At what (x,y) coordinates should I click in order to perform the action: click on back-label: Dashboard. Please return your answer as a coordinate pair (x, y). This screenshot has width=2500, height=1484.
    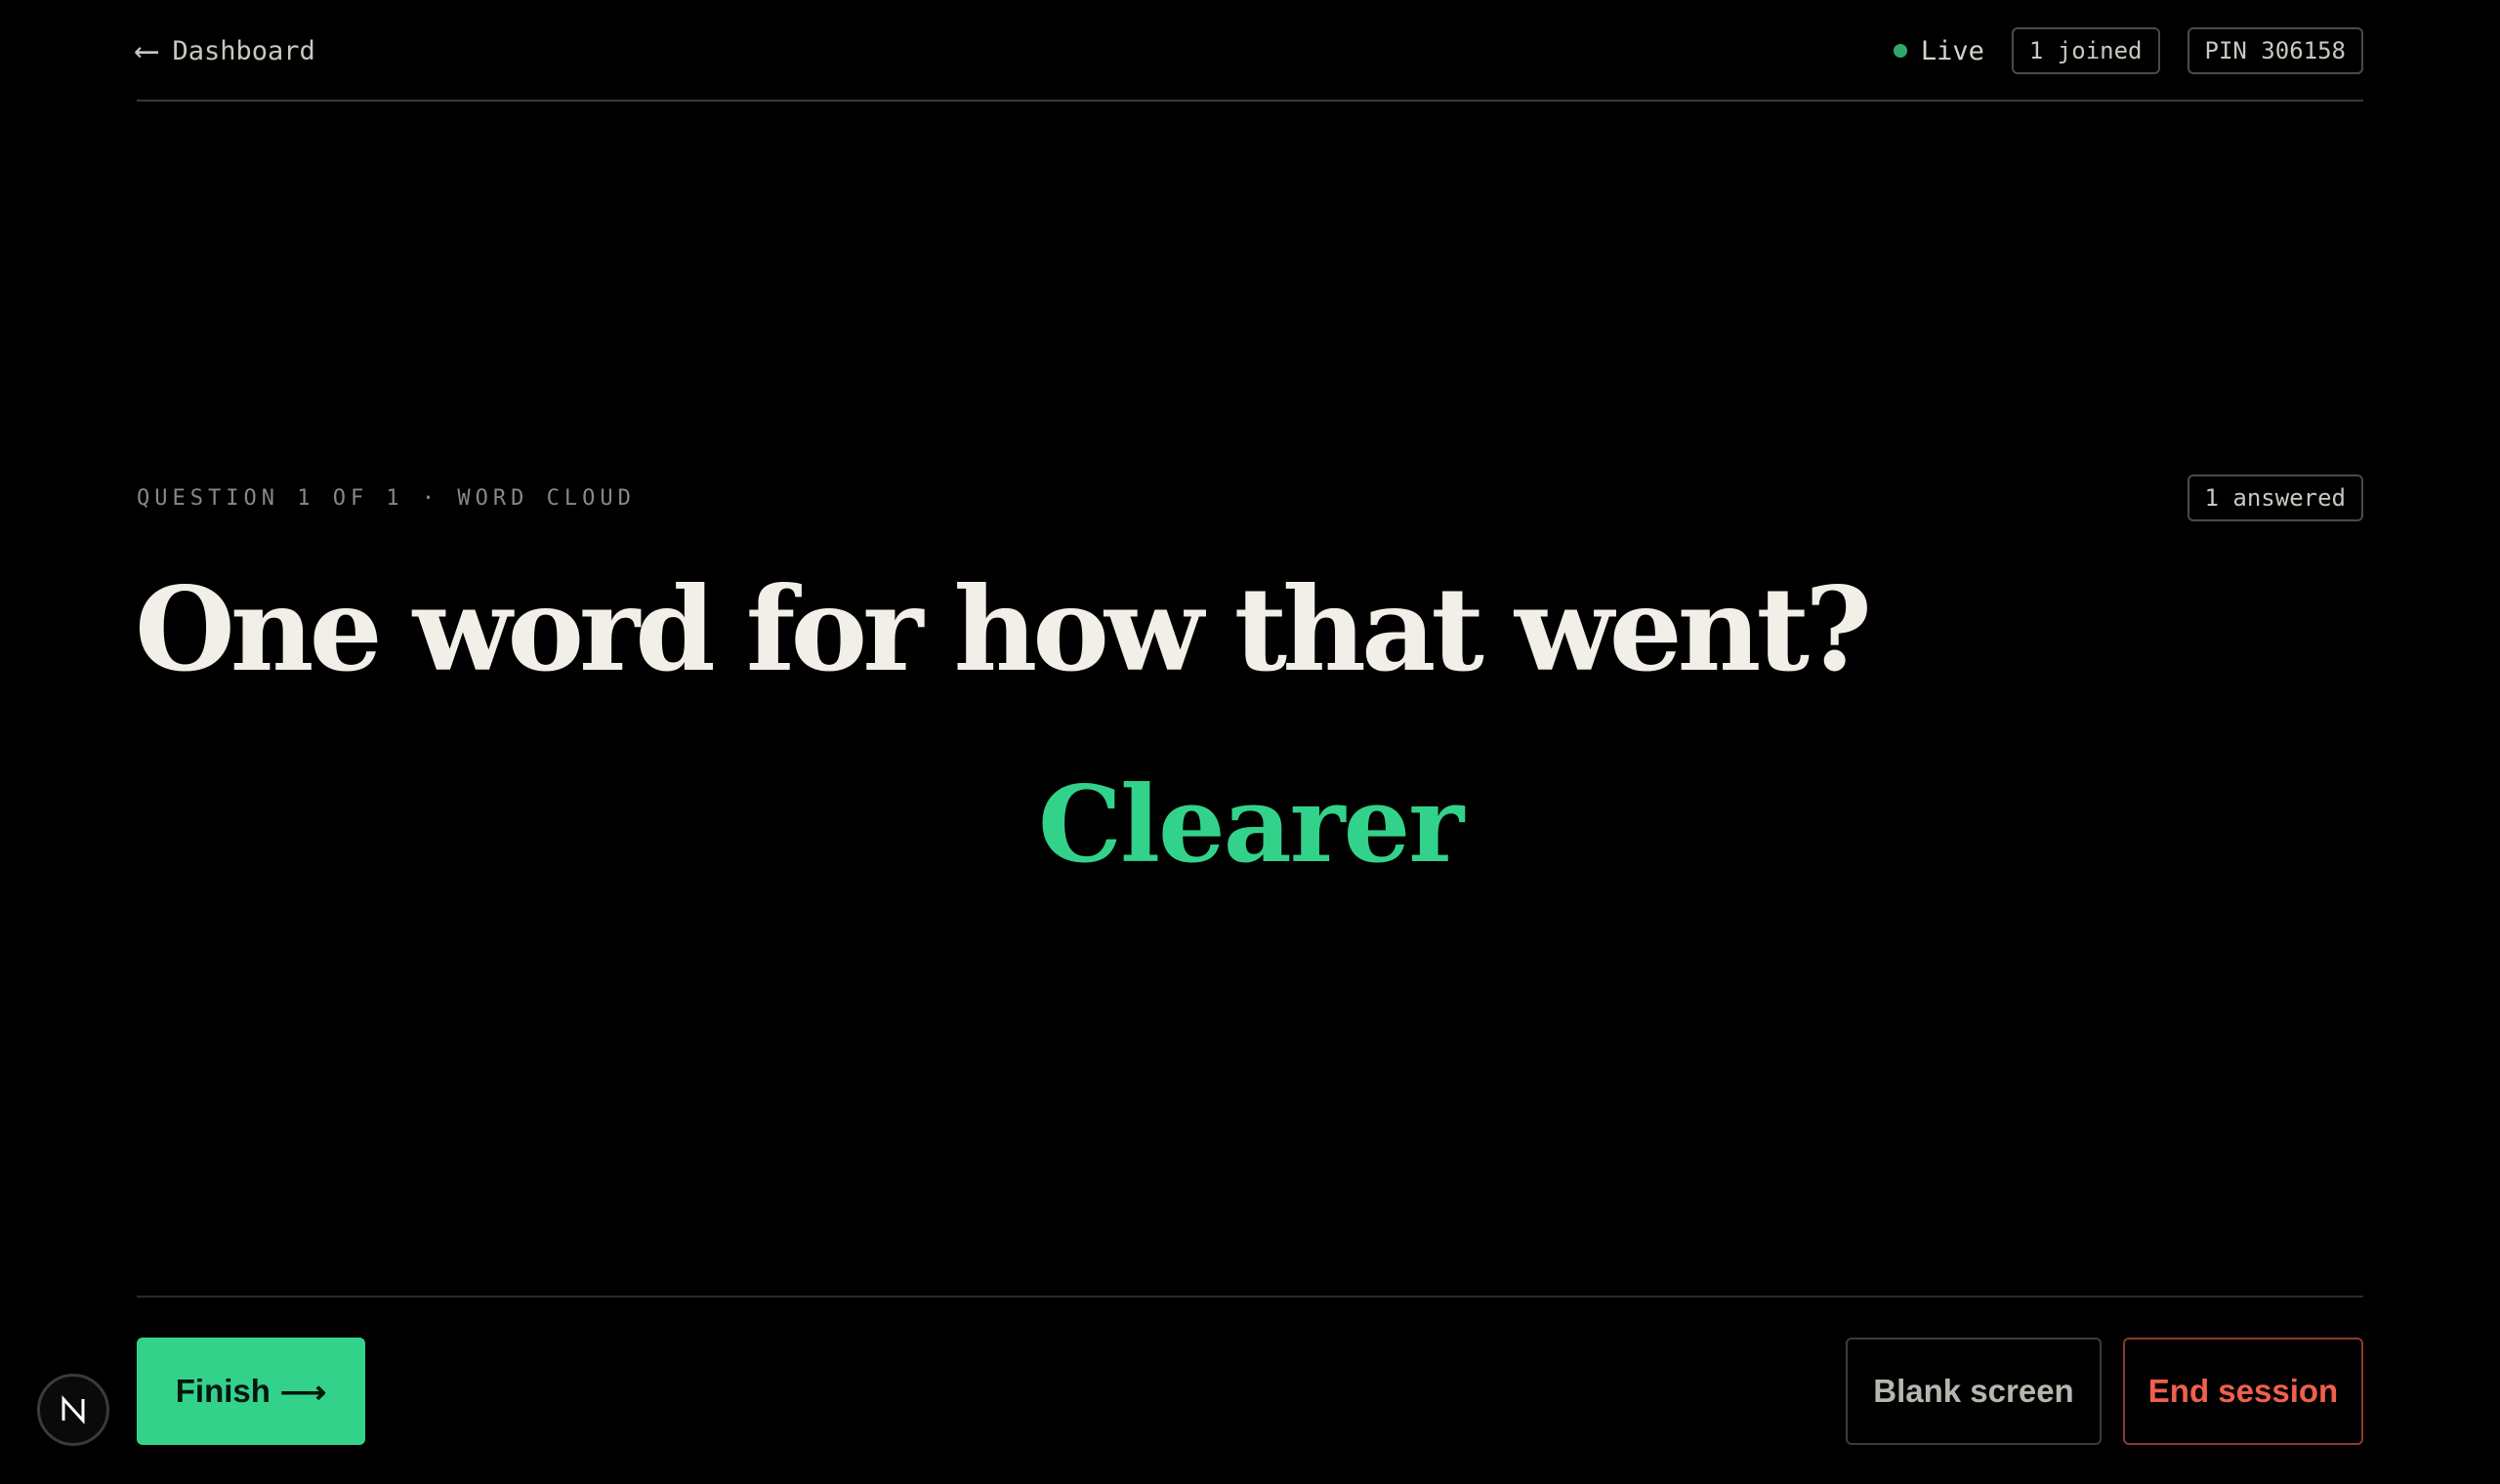
    Looking at the image, I should click on (243, 50).